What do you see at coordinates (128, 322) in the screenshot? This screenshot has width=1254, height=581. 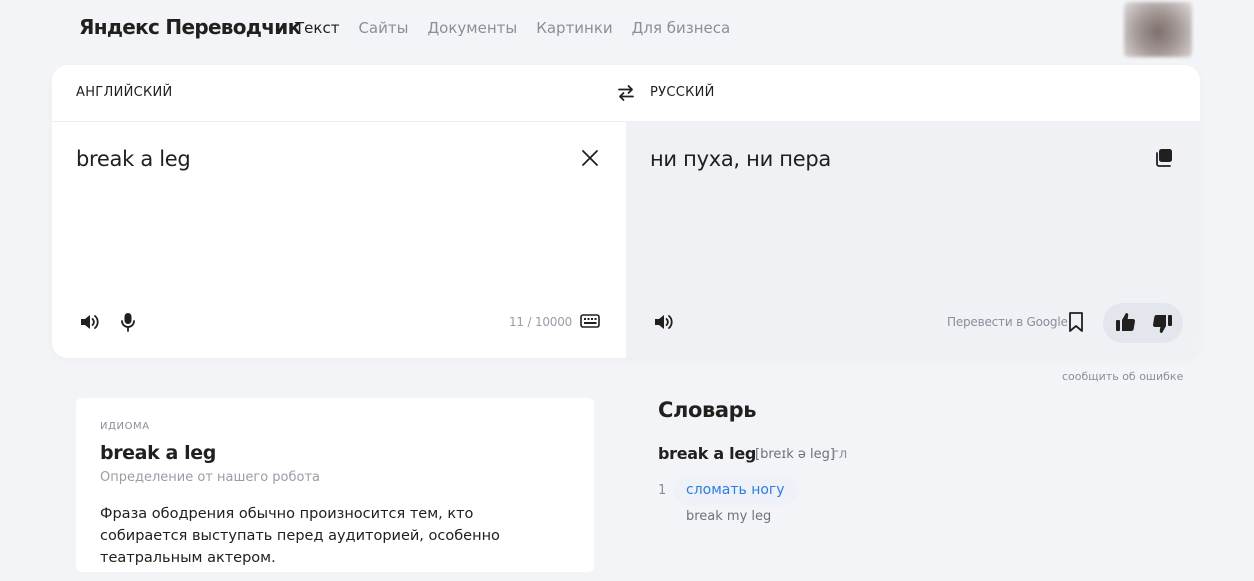 I see `microphone-icon` at bounding box center [128, 322].